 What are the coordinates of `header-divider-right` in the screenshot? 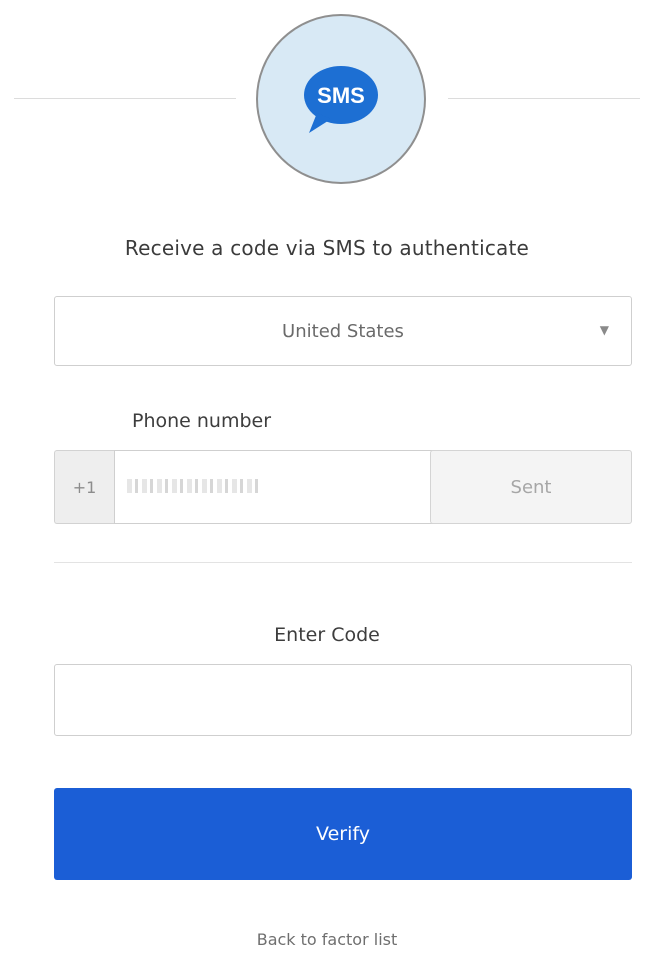 It's located at (544, 98).